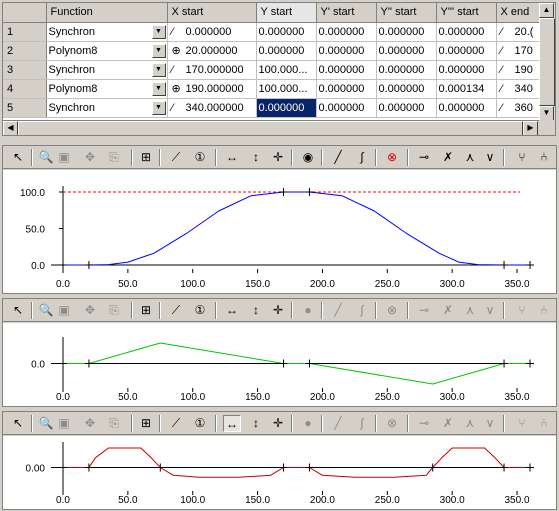  Describe the element at coordinates (25, 108) in the screenshot. I see `row-number: 5` at that location.